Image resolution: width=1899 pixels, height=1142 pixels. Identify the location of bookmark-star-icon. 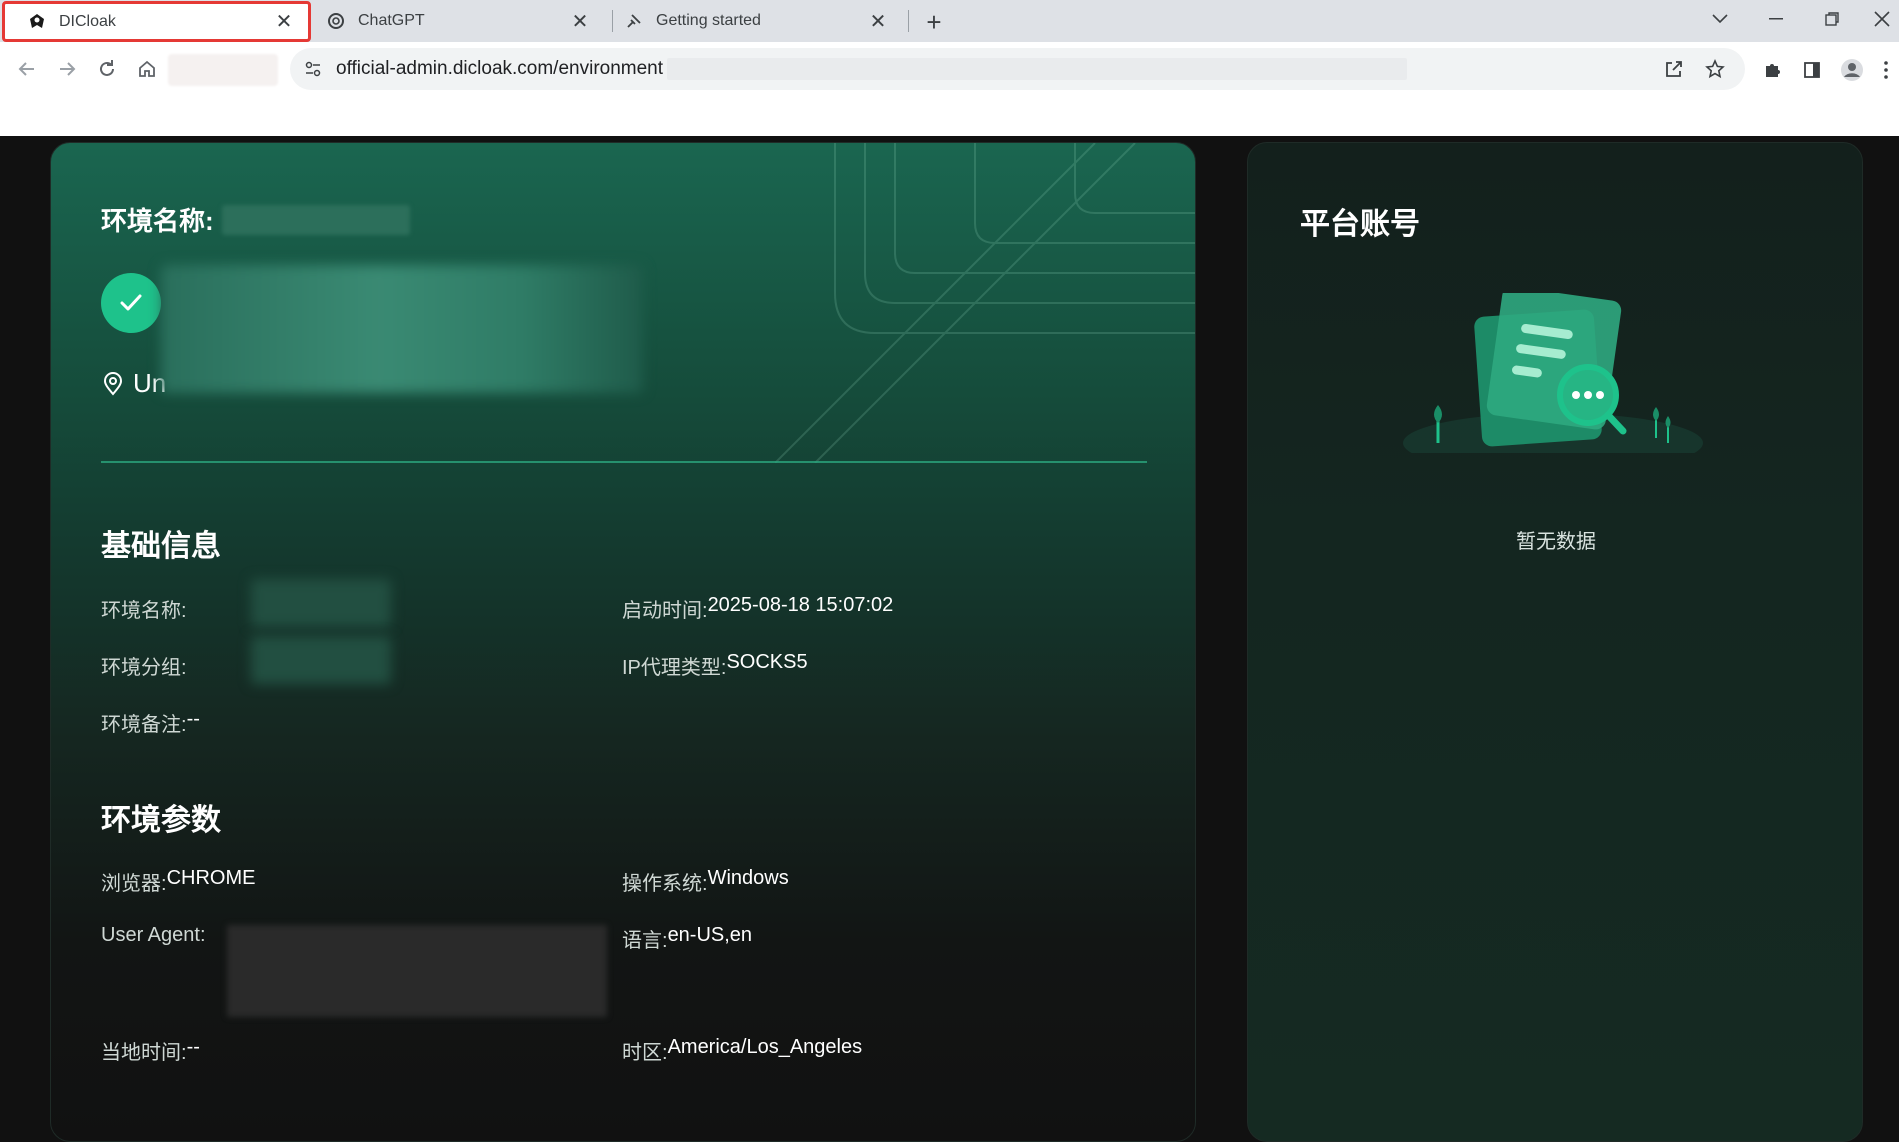
(1715, 69).